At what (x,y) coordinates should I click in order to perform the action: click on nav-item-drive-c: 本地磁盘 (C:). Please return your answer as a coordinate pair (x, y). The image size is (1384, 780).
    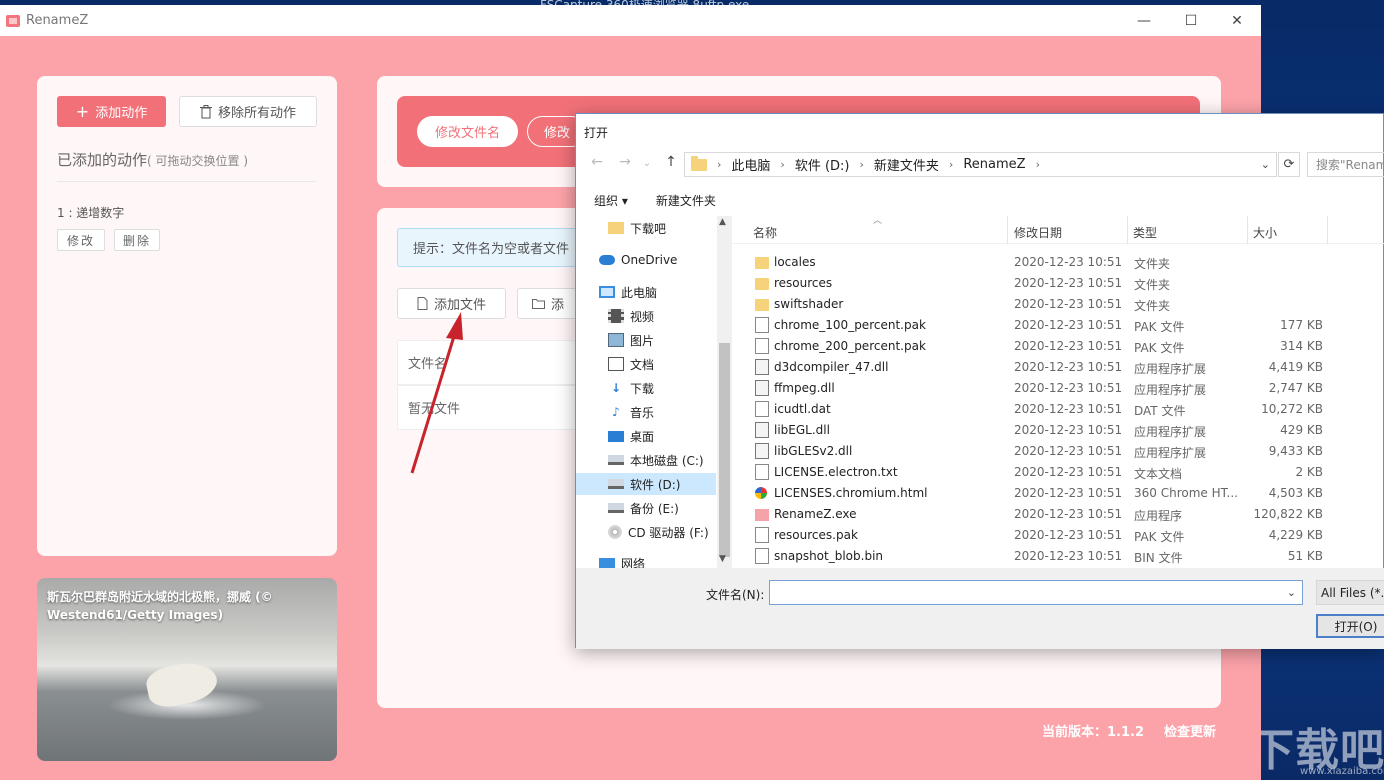
    Looking at the image, I should click on (656, 460).